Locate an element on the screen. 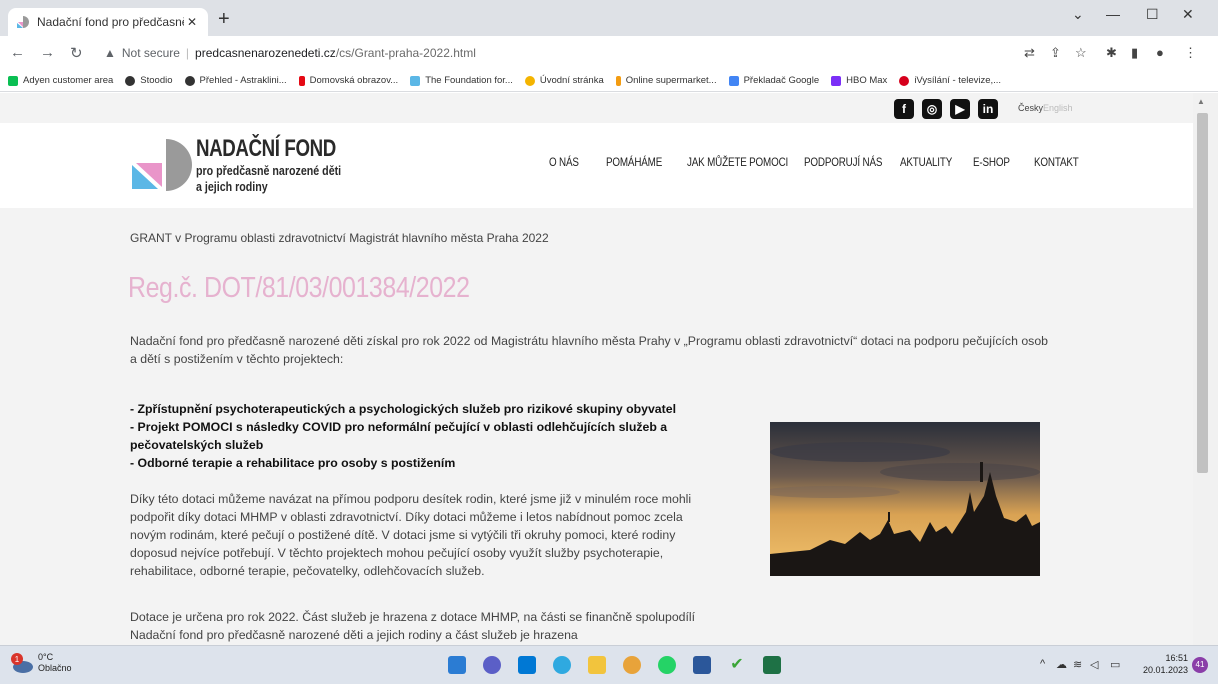  close-window-icon: ✕ is located at coordinates (1188, 14).